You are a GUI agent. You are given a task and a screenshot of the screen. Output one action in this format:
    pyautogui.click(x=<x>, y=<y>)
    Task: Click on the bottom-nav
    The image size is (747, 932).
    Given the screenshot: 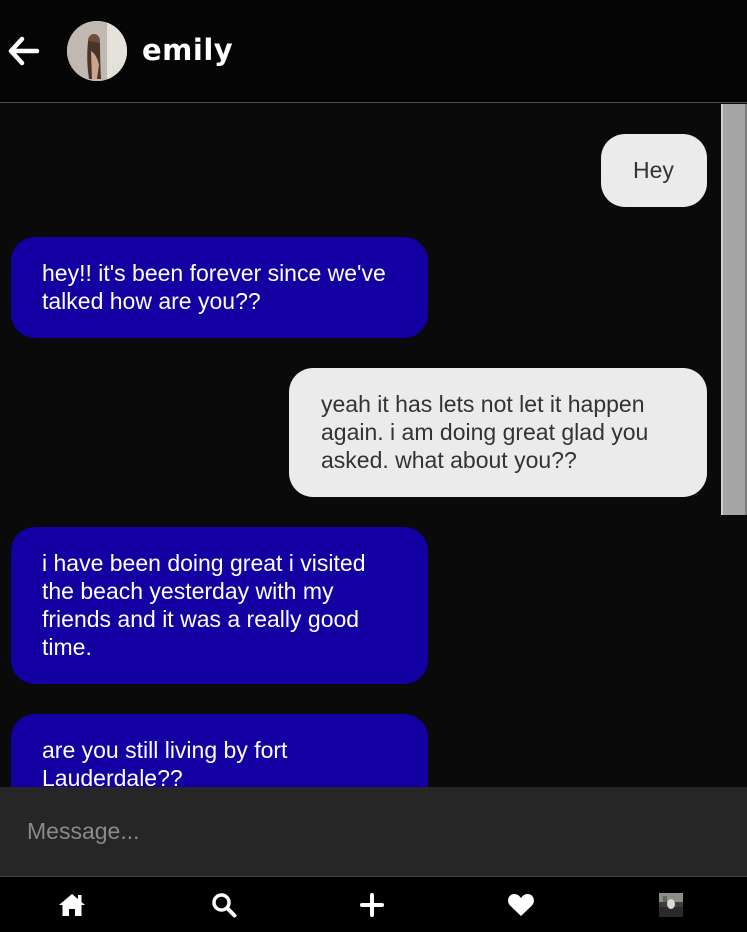 What is the action you would take?
    pyautogui.click(x=373, y=904)
    